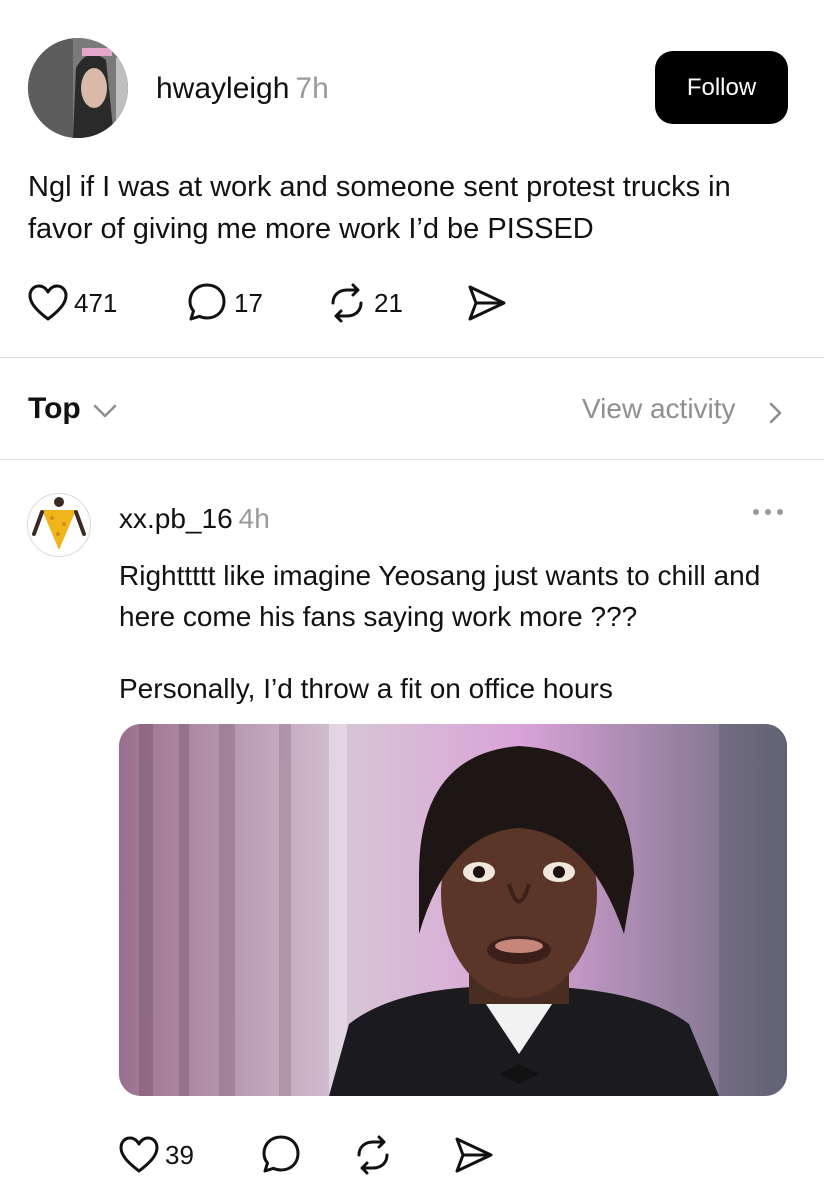 The image size is (824, 1200). What do you see at coordinates (105, 411) in the screenshot?
I see `chevron-down-icon` at bounding box center [105, 411].